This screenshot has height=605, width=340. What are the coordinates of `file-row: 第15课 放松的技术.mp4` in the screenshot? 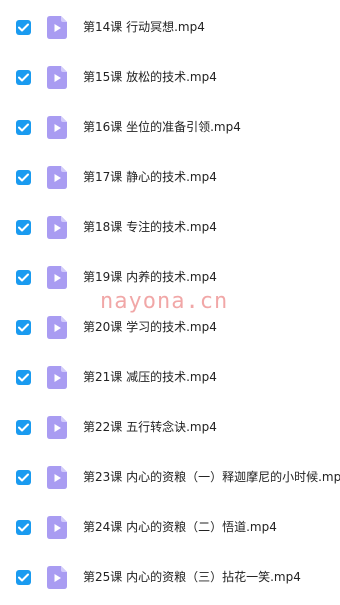 It's located at (170, 77).